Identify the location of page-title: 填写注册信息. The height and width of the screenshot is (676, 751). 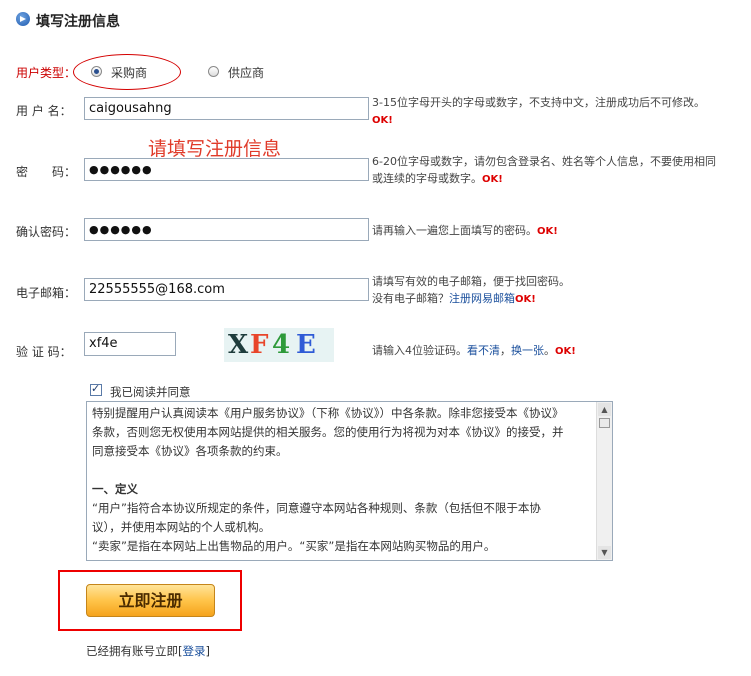
(78, 22).